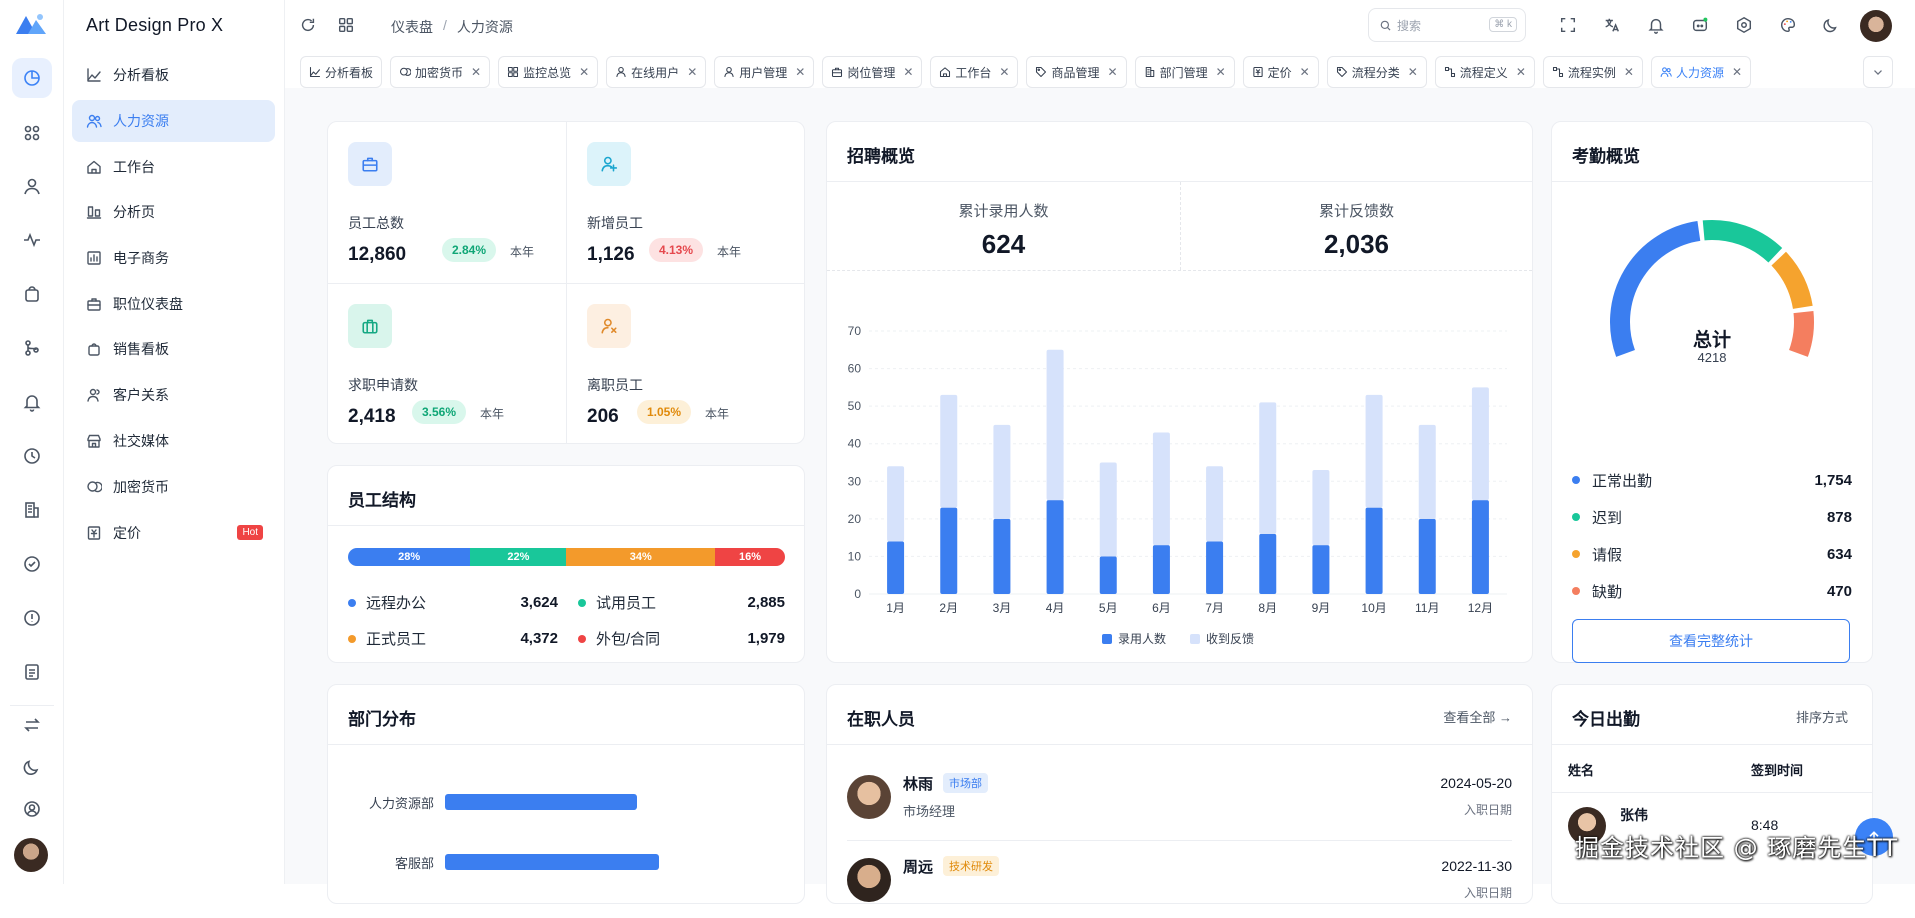 The height and width of the screenshot is (918, 1915). Describe the element at coordinates (750, 557) in the screenshot. I see `structure-segment: 16%` at that location.